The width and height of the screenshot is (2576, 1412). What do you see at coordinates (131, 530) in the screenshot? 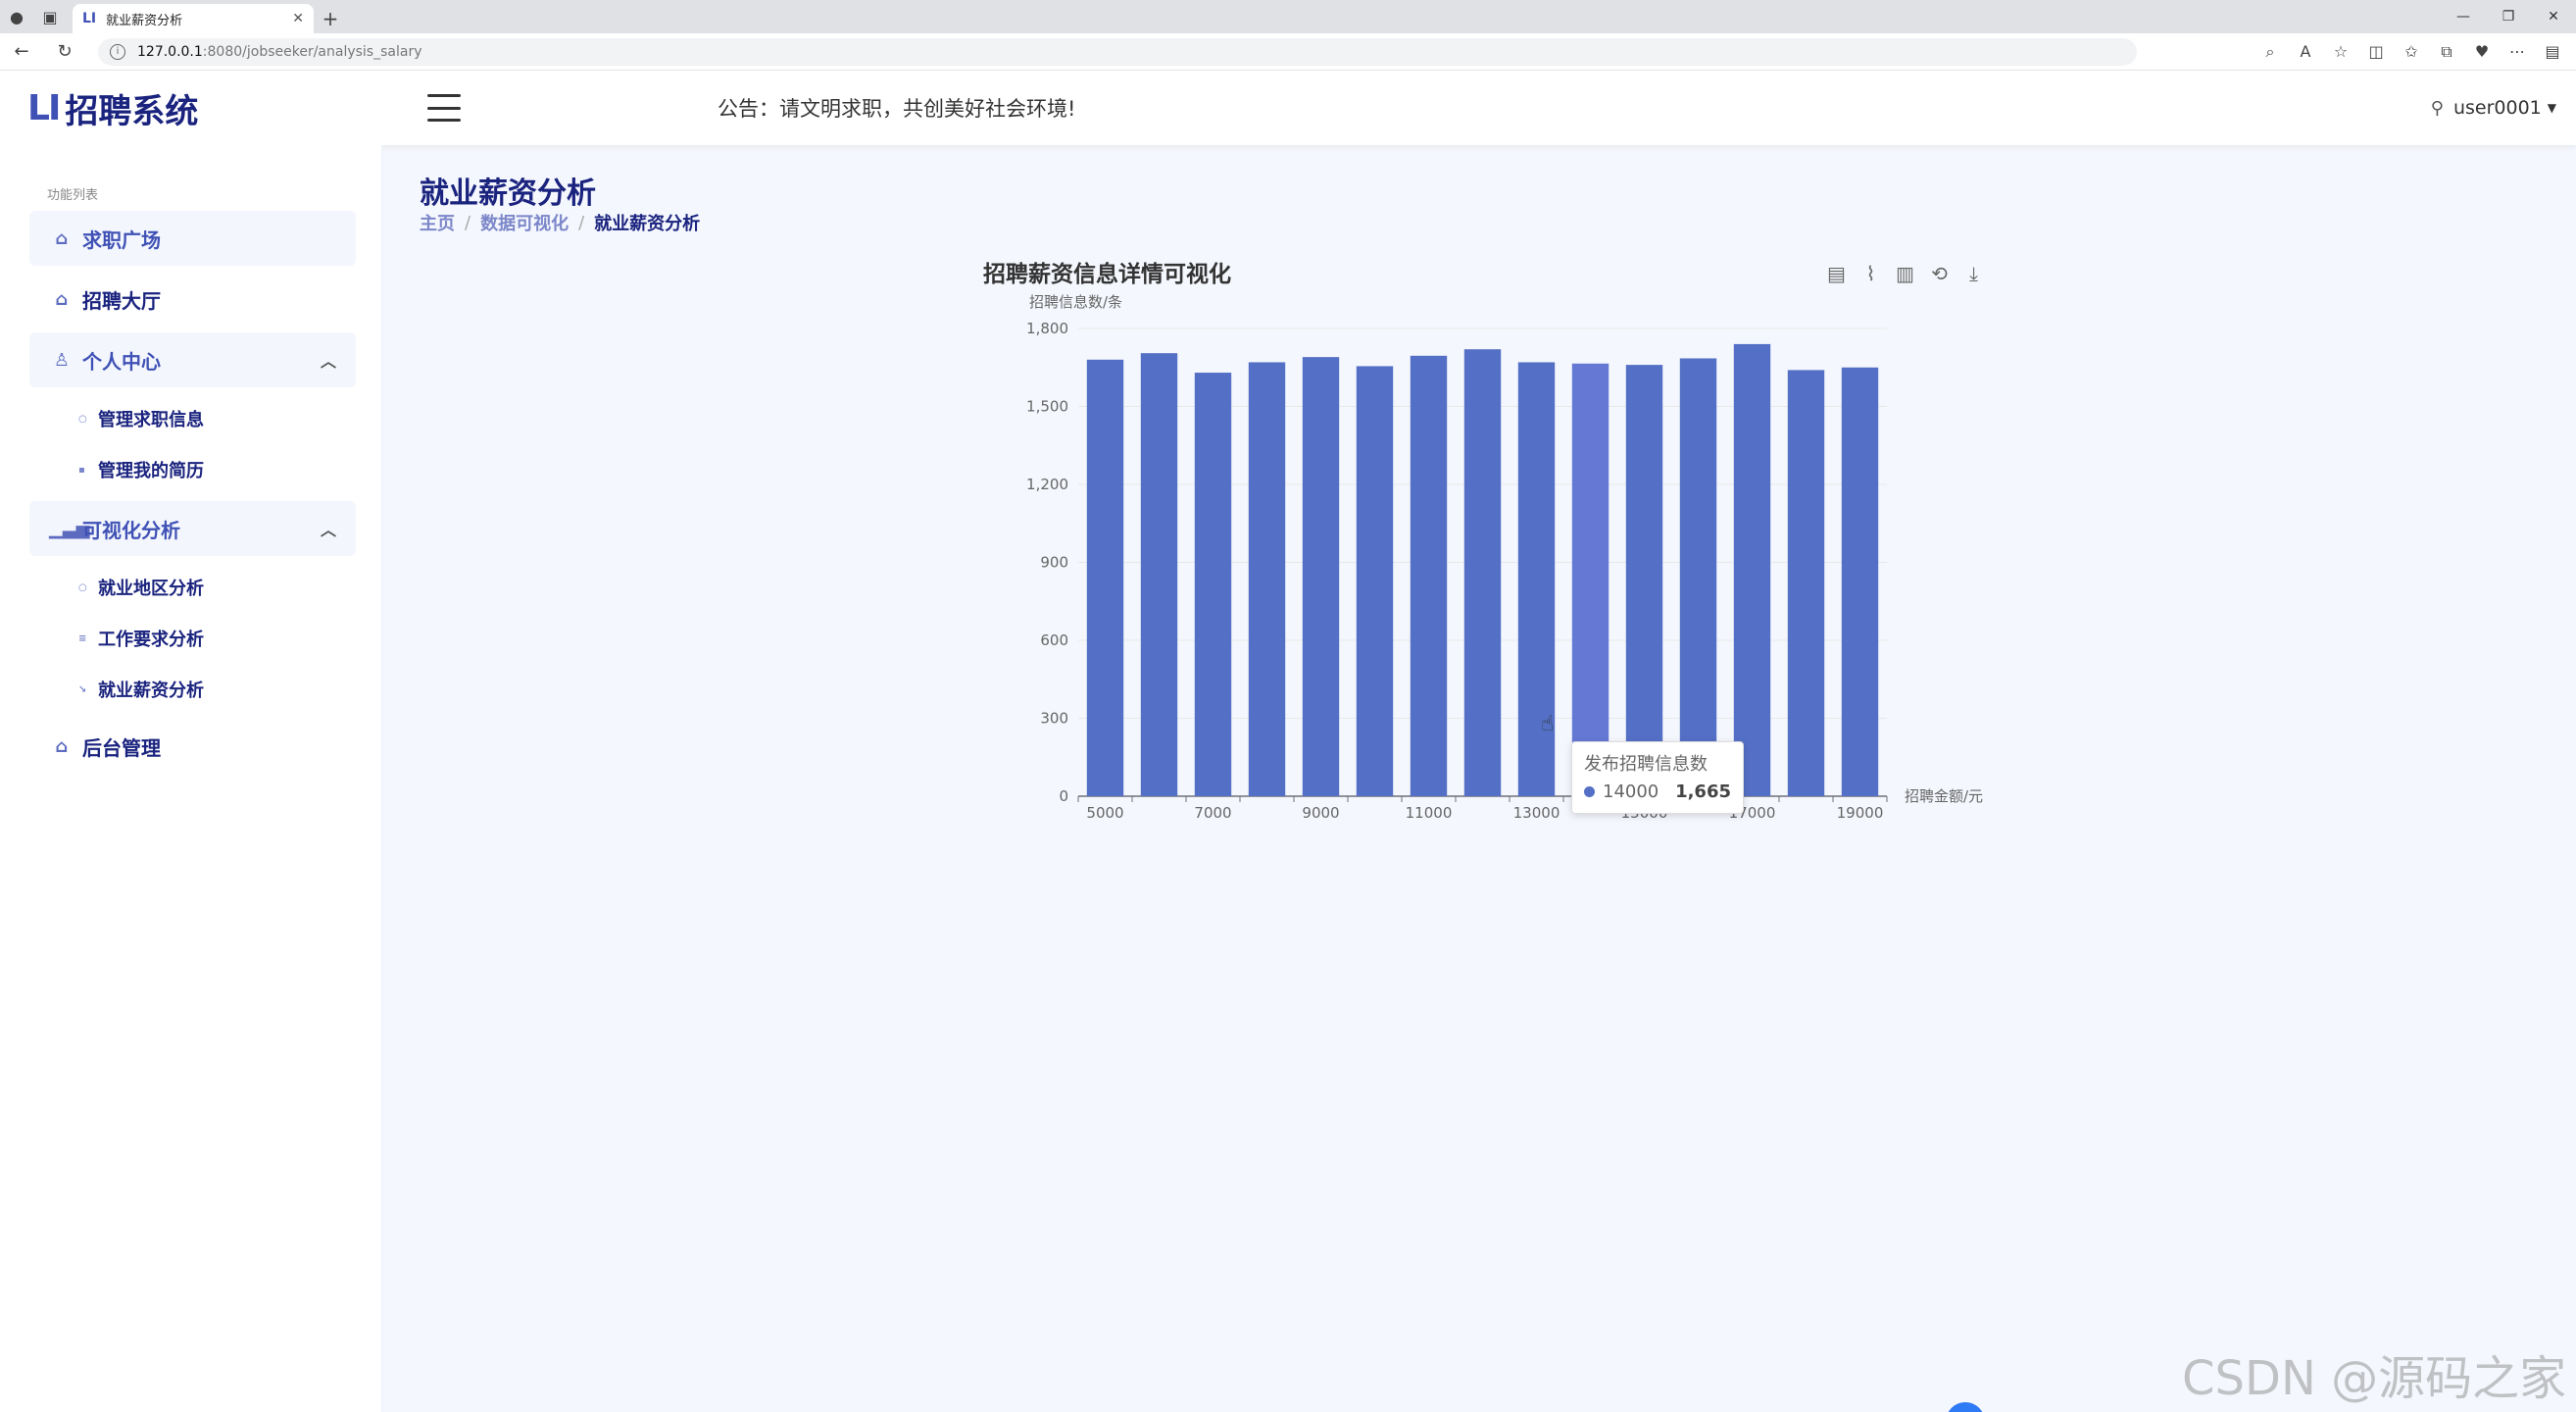
I see `sidebar-item-label: 可视化分析` at bounding box center [131, 530].